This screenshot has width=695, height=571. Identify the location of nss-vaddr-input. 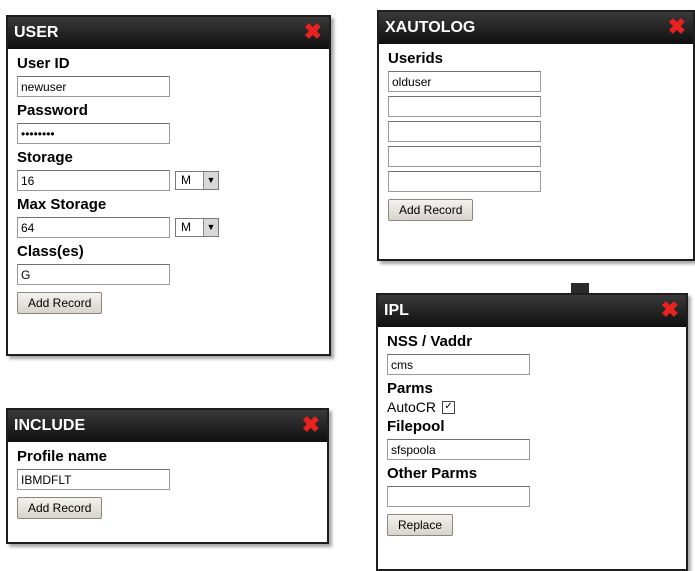
(458, 364).